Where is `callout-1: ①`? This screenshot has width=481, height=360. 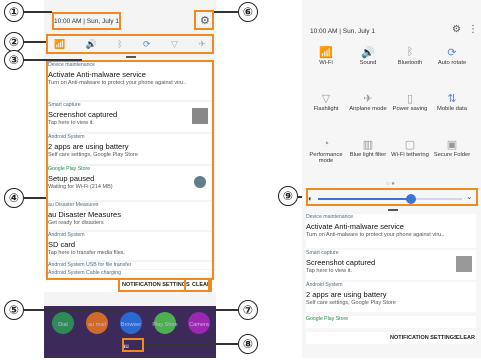 callout-1: ① is located at coordinates (14, 12).